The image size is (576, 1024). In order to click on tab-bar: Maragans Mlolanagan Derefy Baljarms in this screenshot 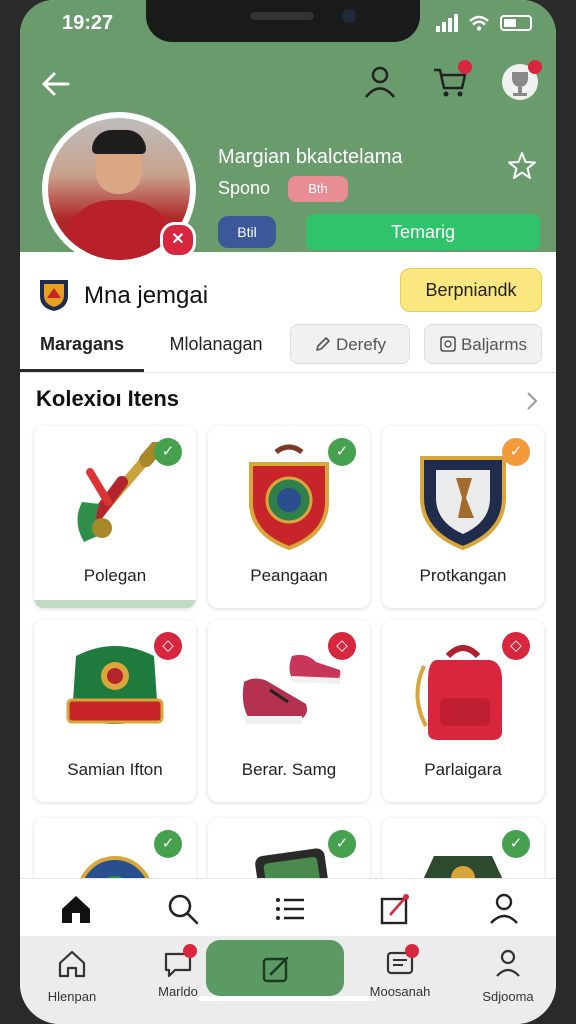, I will do `click(288, 347)`.